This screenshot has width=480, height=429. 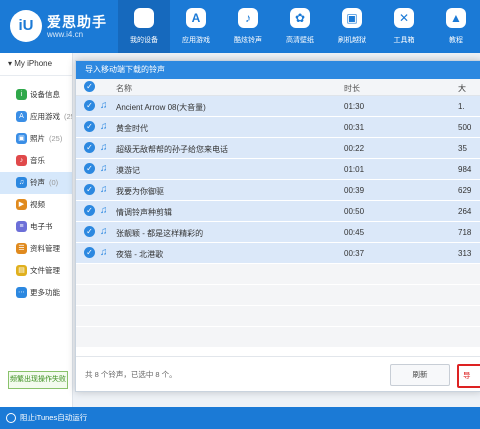 I want to click on bell-icon: ♪, so click(x=248, y=18).